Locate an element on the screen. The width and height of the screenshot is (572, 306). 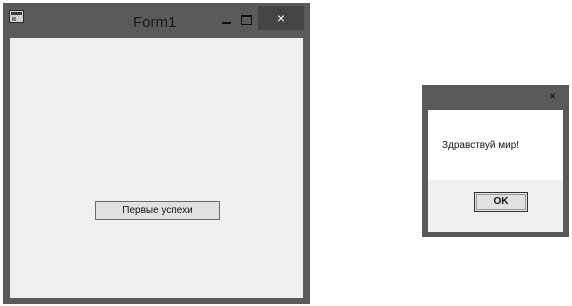
form1-titlebar: Form1 × is located at coordinates (156, 20).